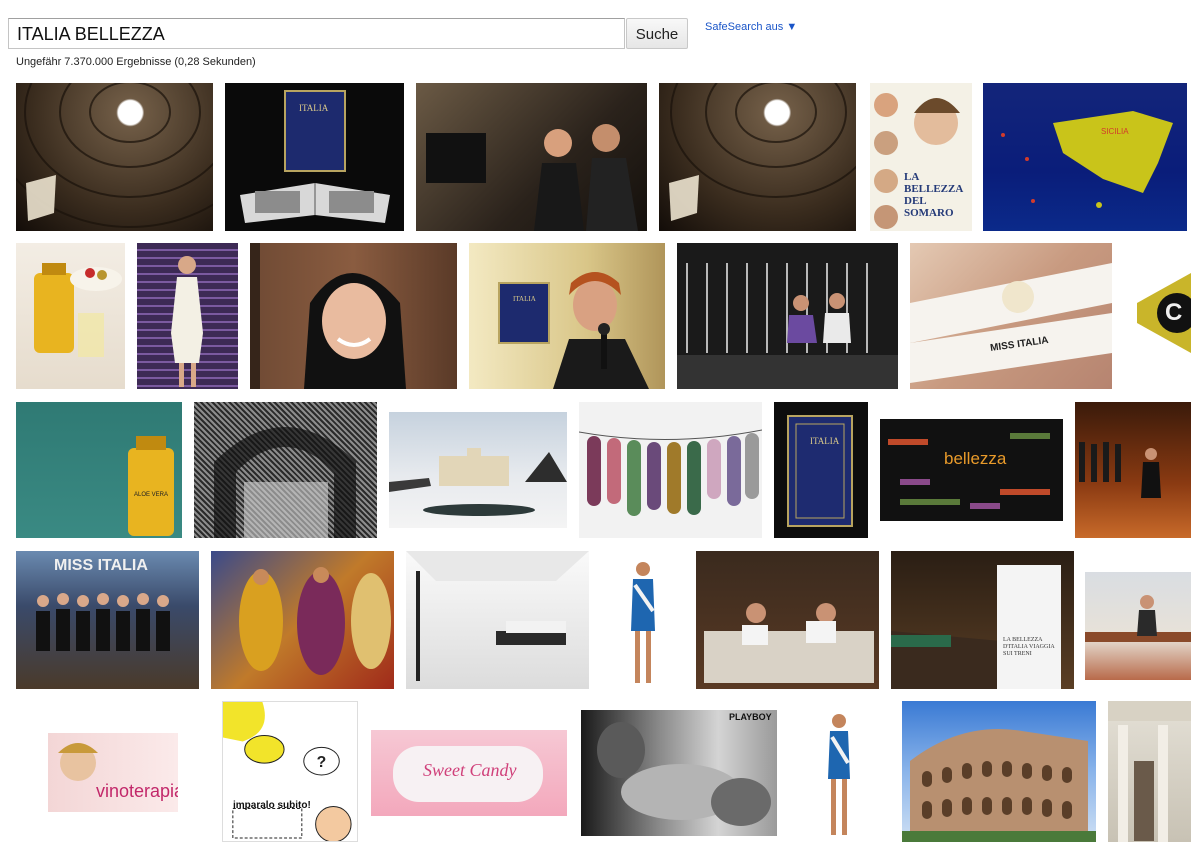  I want to click on image-result-sicily-map: SICILIA, so click(1085, 157).